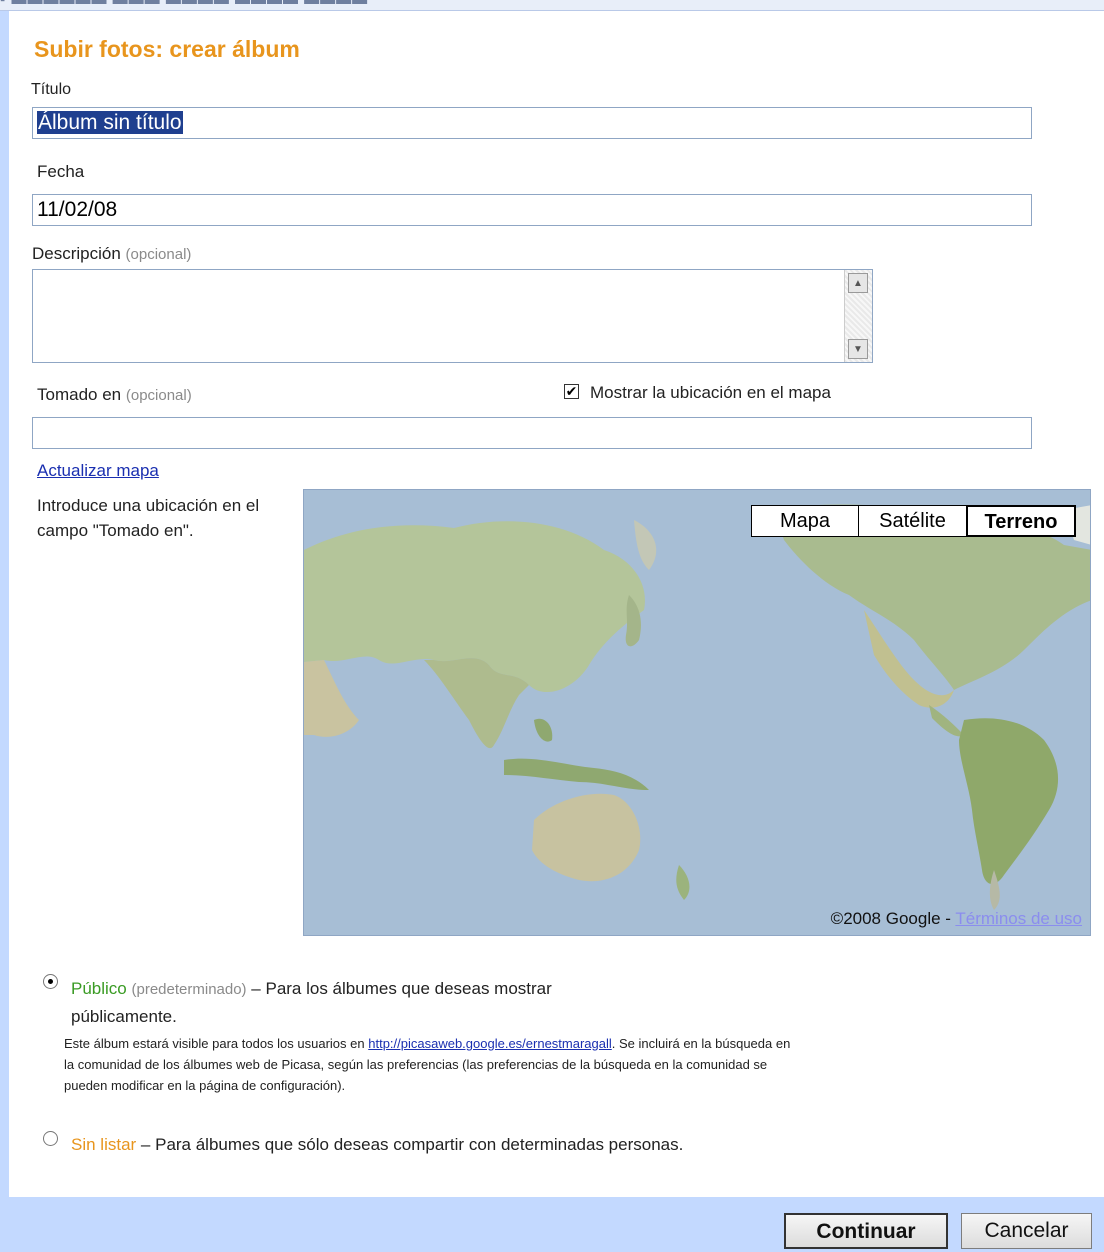 The height and width of the screenshot is (1252, 1104). I want to click on cancel-button: Cancelar, so click(1026, 1231).